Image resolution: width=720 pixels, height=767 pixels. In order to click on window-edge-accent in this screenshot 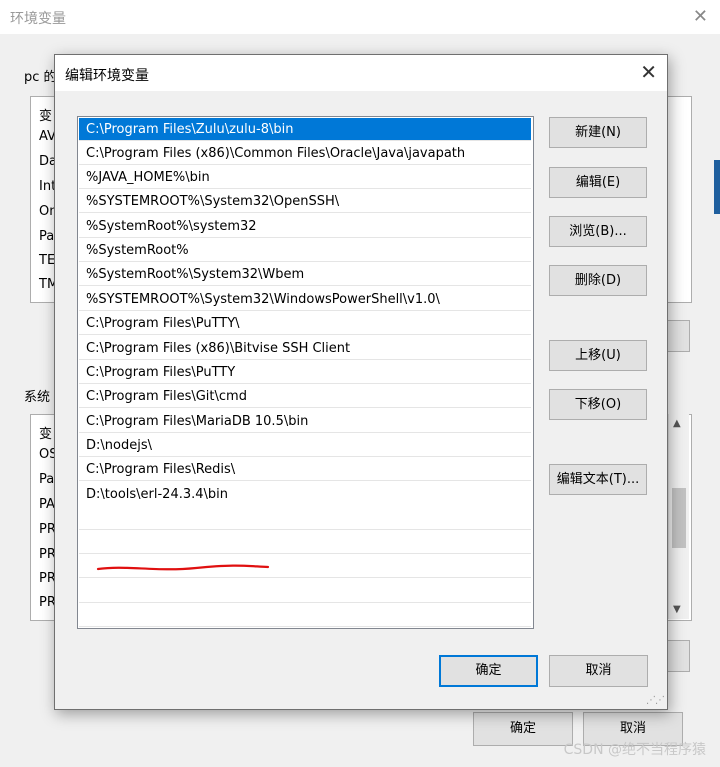, I will do `click(717, 187)`.